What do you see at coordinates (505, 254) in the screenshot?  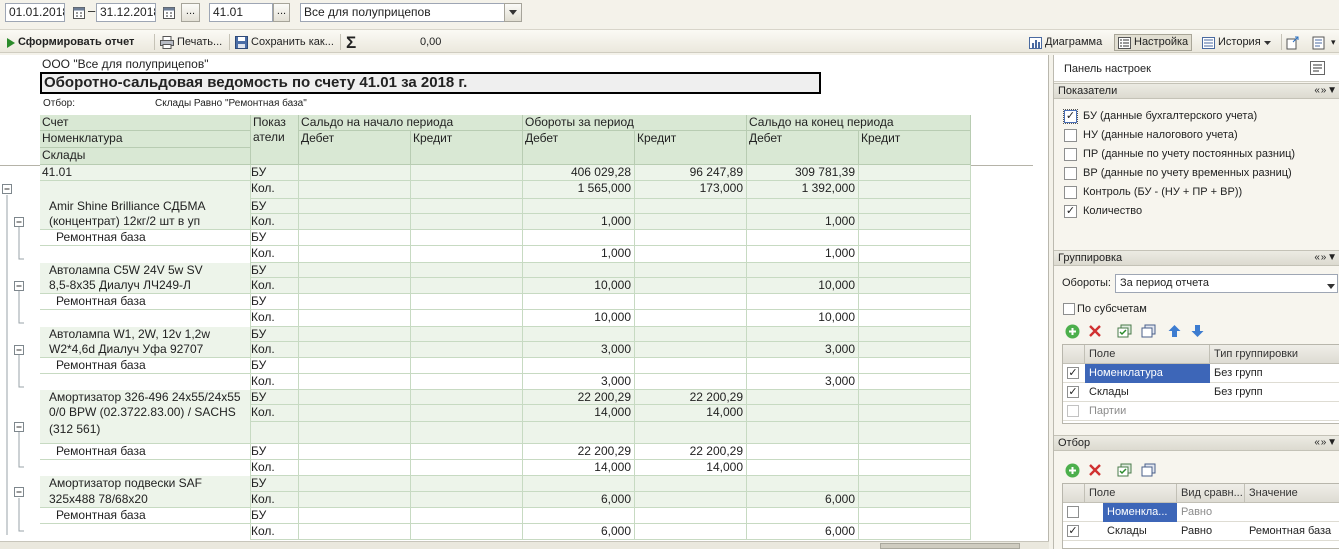 I see `table-row: Кол. 1,000 1,000` at bounding box center [505, 254].